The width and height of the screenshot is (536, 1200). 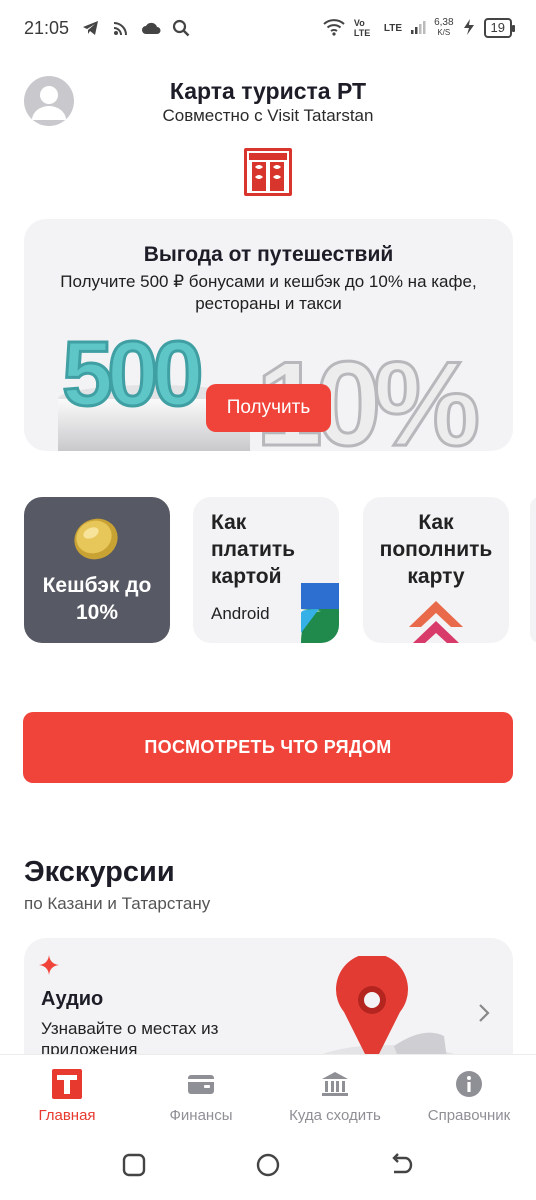 I want to click on sparkle-icon, so click(x=49, y=965).